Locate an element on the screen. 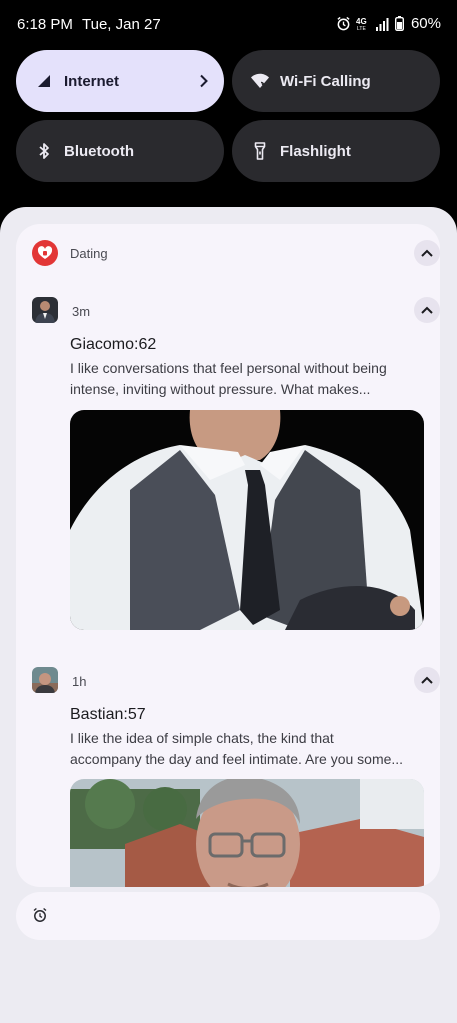  notification-time: 1h is located at coordinates (79, 681).